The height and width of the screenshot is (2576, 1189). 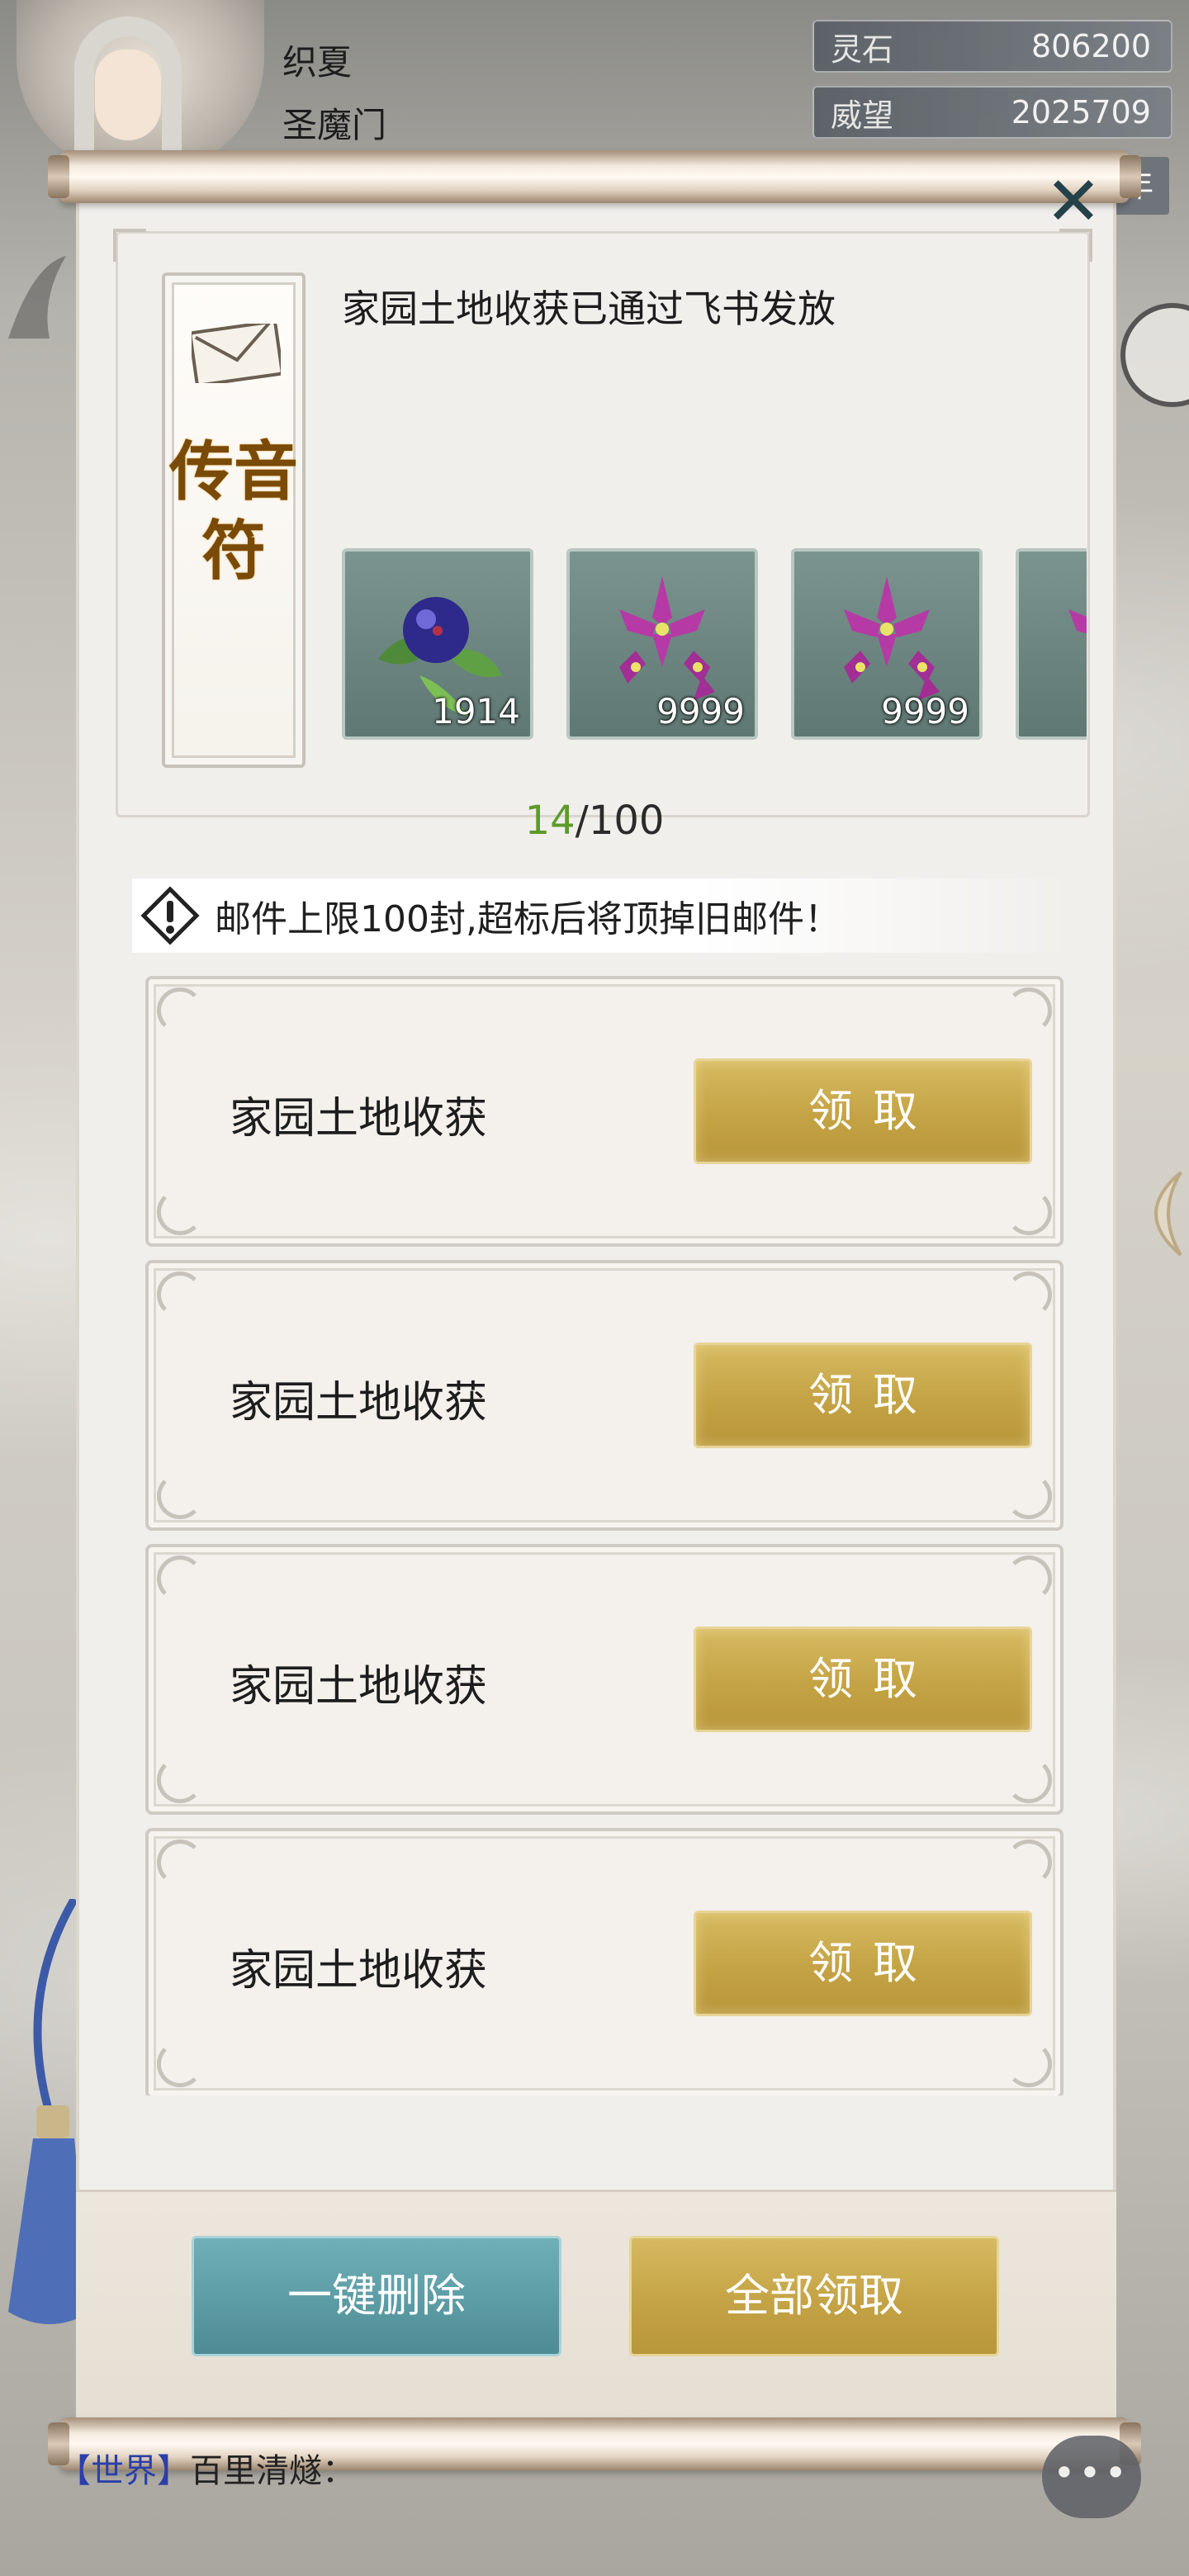 I want to click on chat-bubble-icon: •••, so click(x=1091, y=2477).